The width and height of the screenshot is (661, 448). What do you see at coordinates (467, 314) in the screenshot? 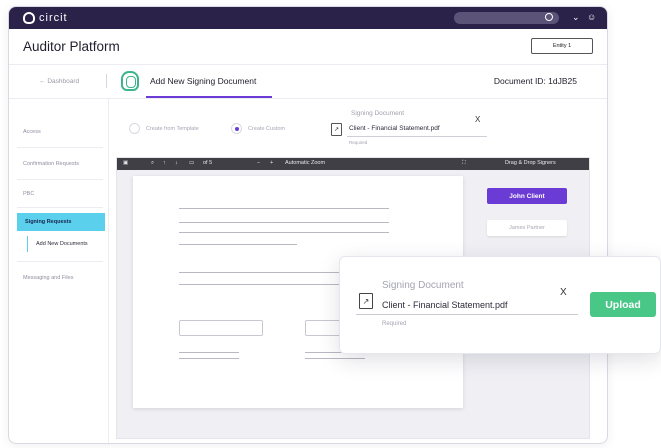
I see `popup-field-underline` at bounding box center [467, 314].